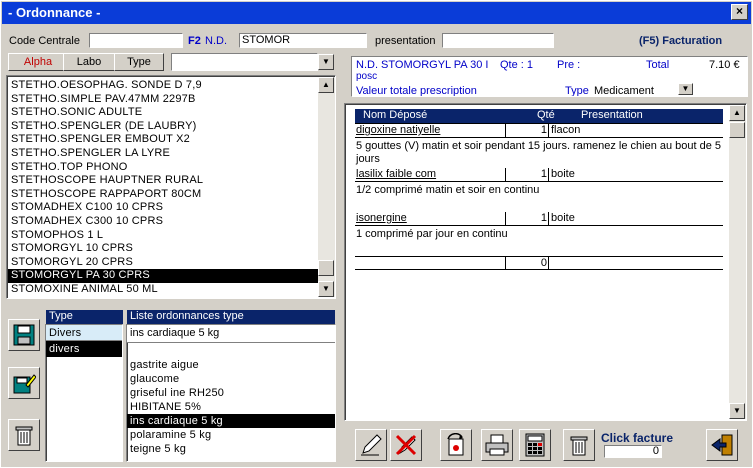 This screenshot has height=468, width=753. I want to click on product-list-item: STETHO.SPENGLER EMBOUT X2, so click(163, 140).